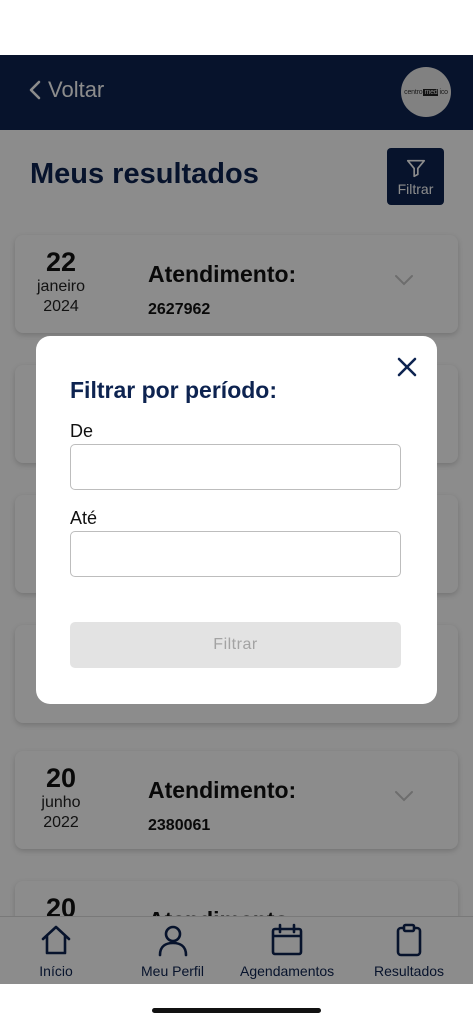 The image size is (473, 1024). I want to click on from-date-input, so click(235, 467).